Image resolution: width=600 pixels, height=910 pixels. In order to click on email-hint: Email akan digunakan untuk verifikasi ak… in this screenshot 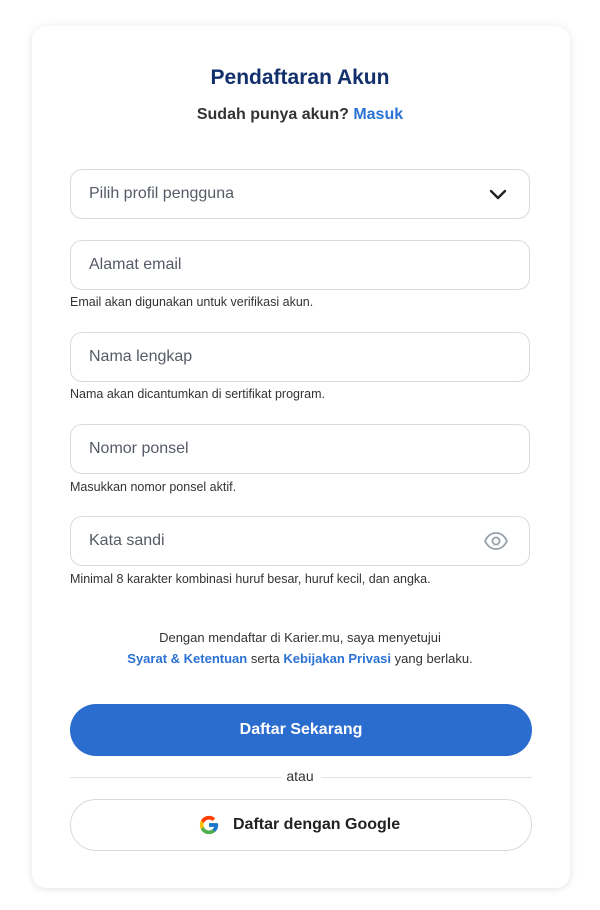, I will do `click(192, 302)`.